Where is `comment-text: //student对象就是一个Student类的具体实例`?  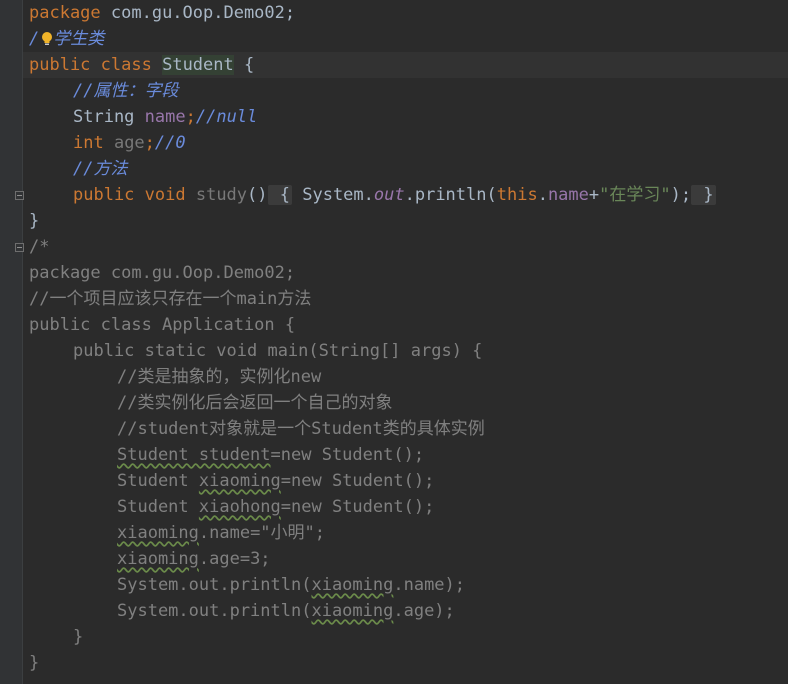
comment-text: //student对象就是一个Student类的具体实例 is located at coordinates (301, 429).